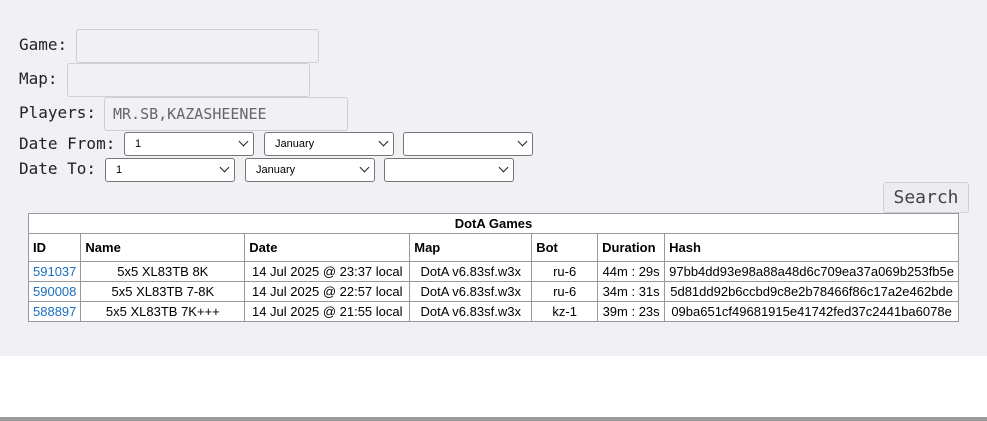 Image resolution: width=987 pixels, height=421 pixels. What do you see at coordinates (327, 291) in the screenshot?
I see `cell-date: 14 Jul 2025 @ 22:57 local` at bounding box center [327, 291].